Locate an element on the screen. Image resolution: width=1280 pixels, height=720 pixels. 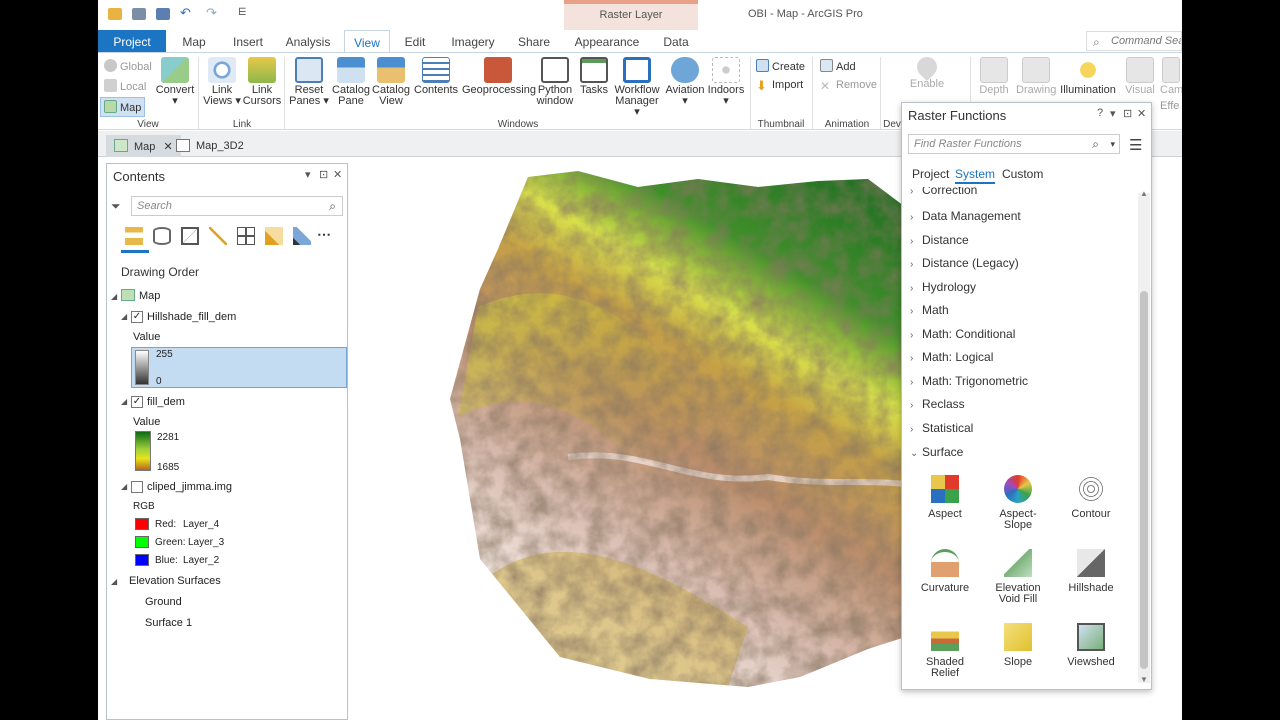
link-cursors-button: Link Cursors is located at coordinates (262, 82).